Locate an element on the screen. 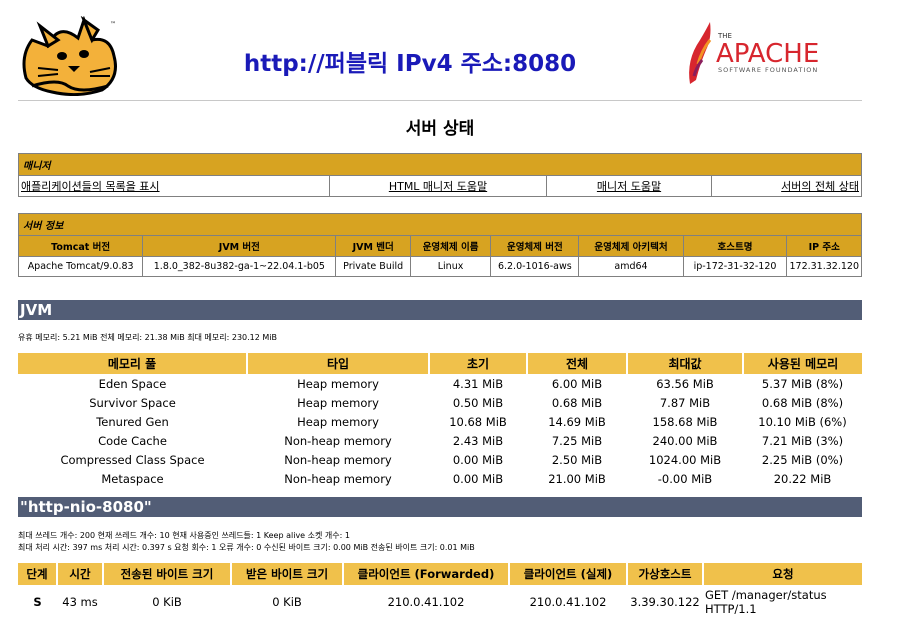 This screenshot has width=904, height=619. request-header: 클라이언트 (실제) is located at coordinates (568, 574).